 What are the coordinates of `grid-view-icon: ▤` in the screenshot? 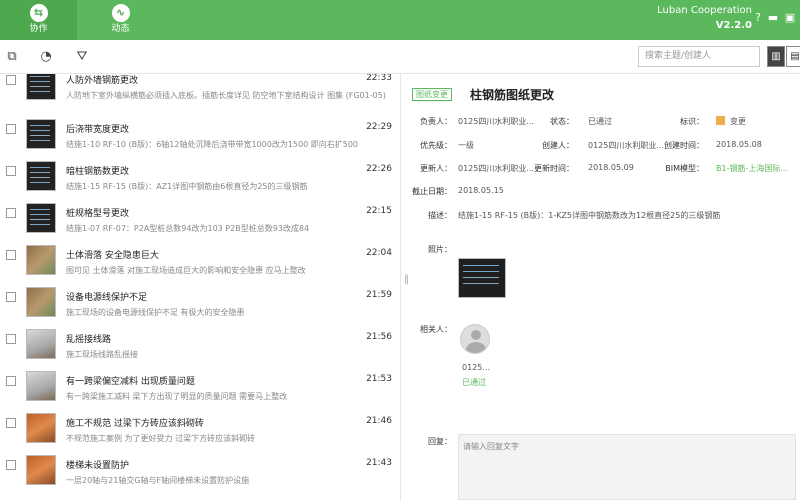 It's located at (793, 56).